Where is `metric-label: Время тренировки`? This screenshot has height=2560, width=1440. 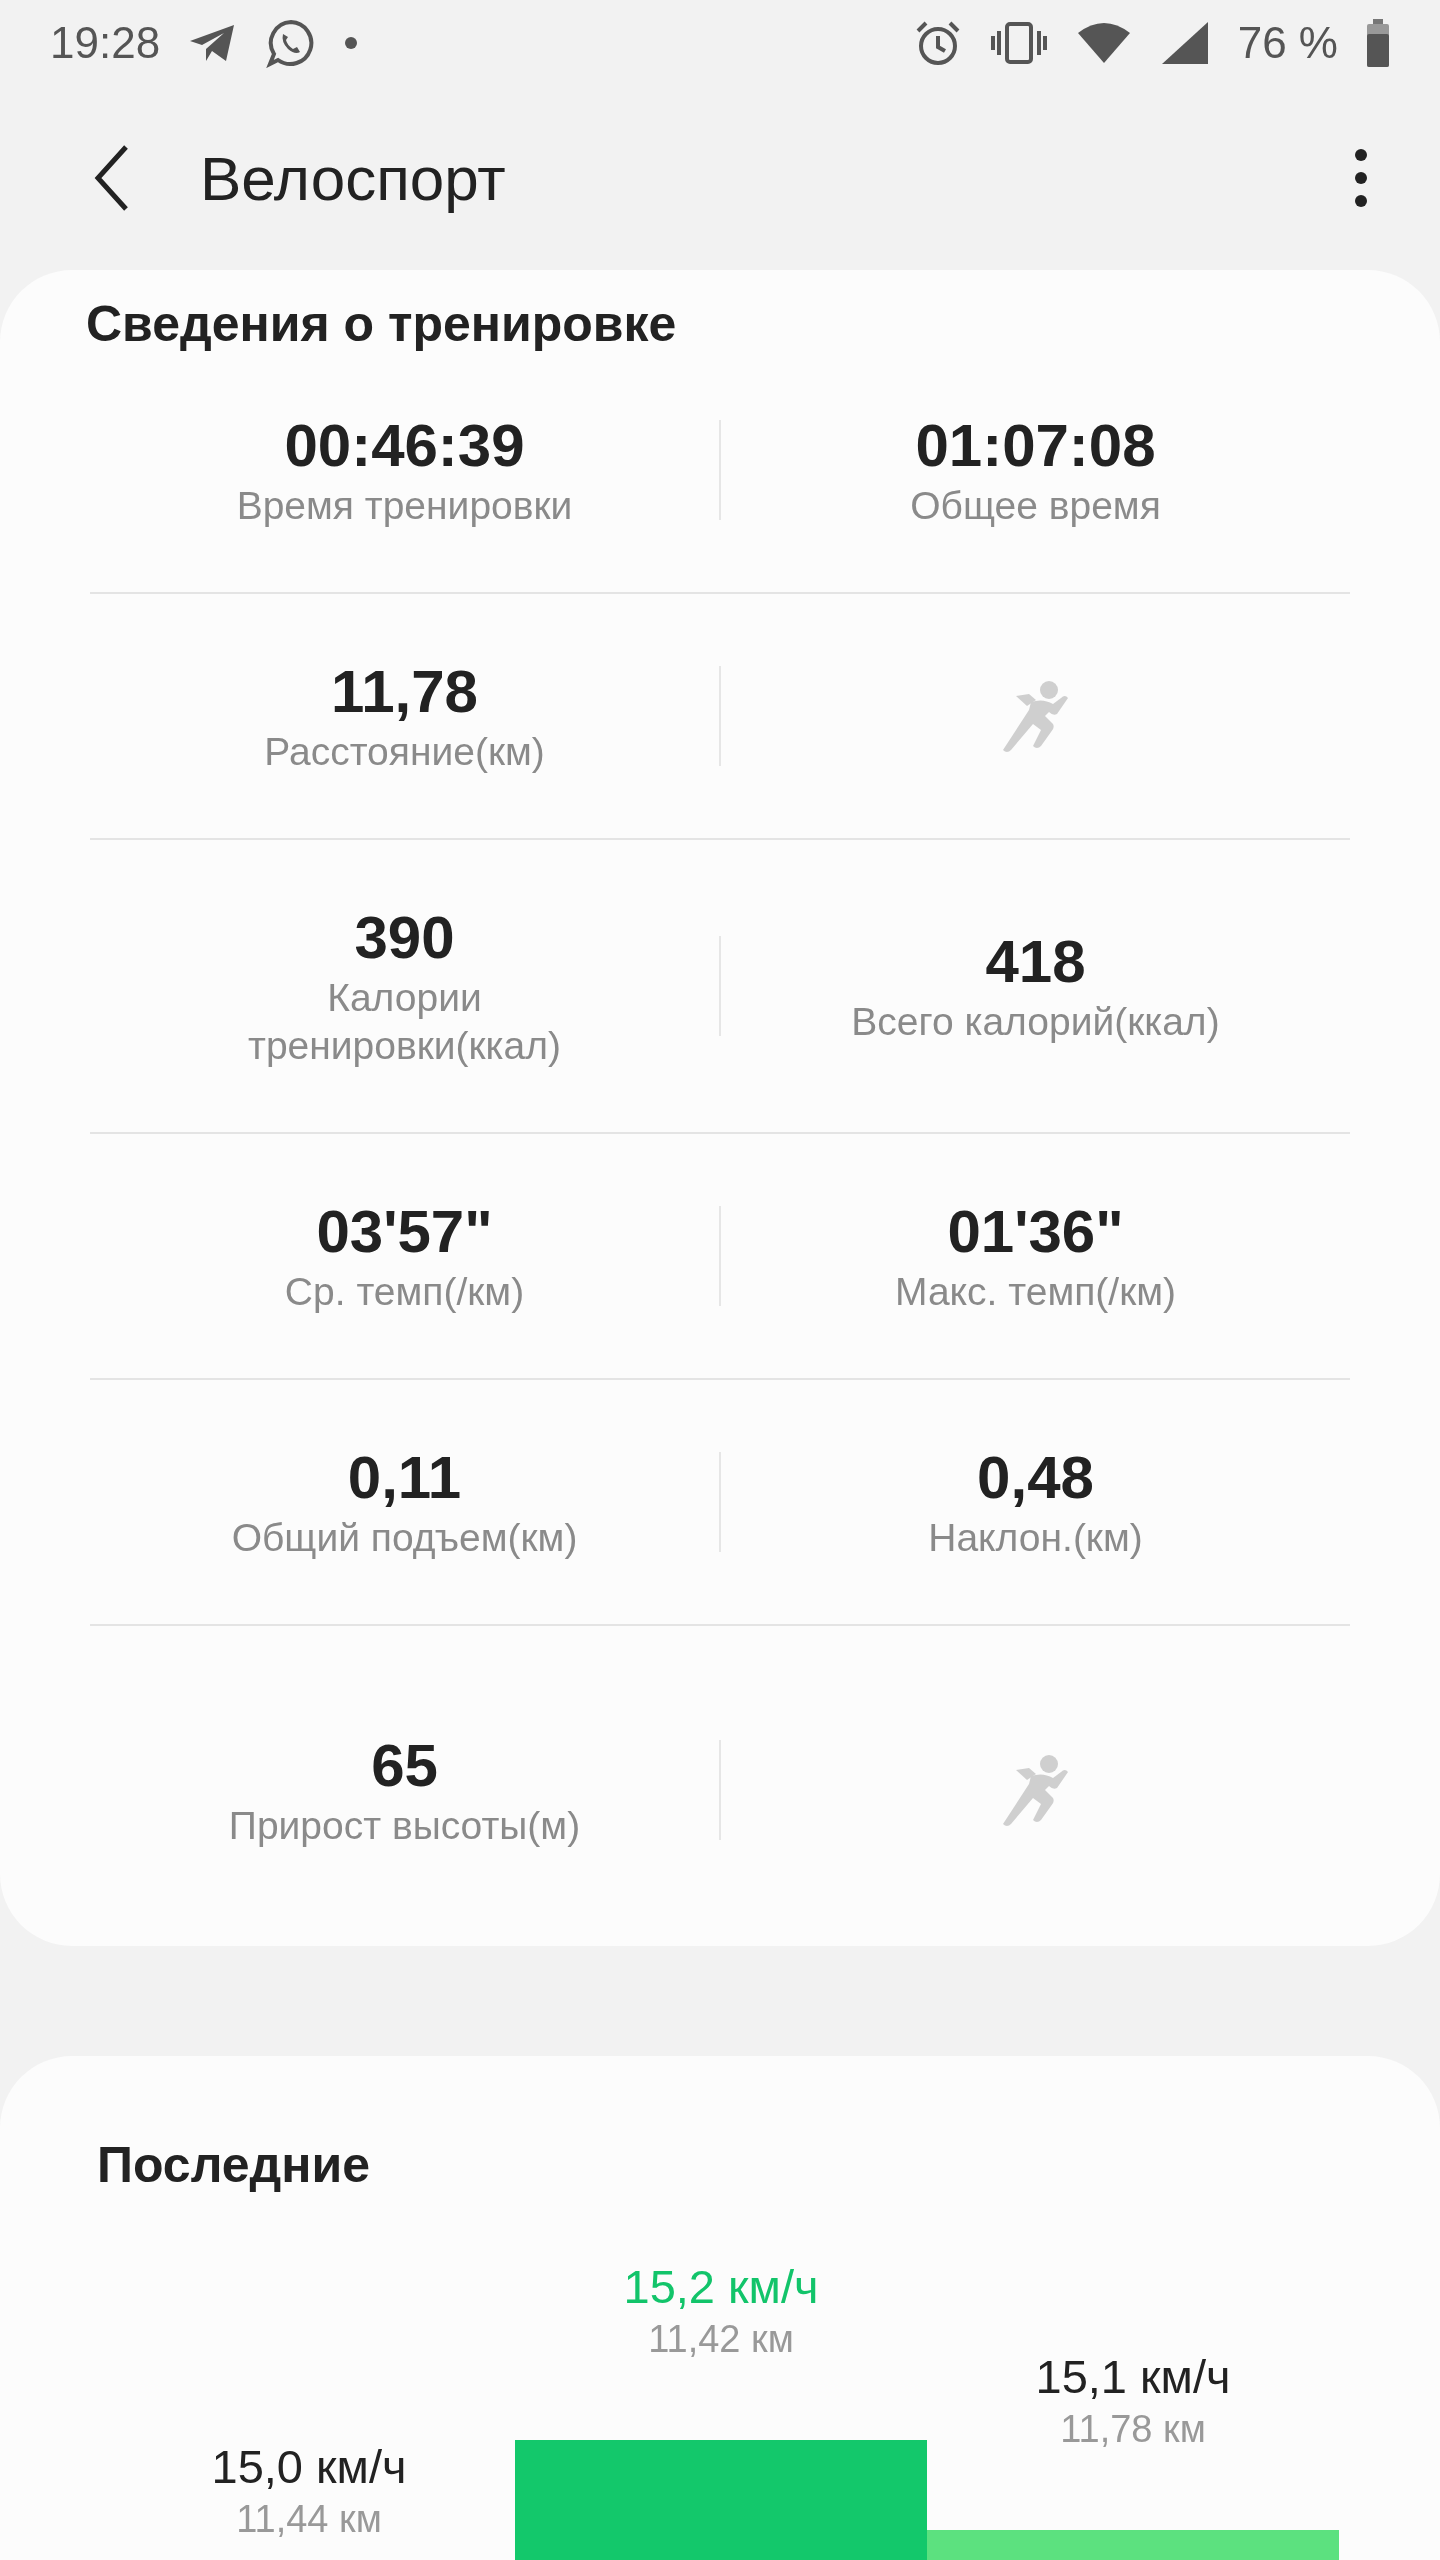 metric-label: Время тренировки is located at coordinates (404, 506).